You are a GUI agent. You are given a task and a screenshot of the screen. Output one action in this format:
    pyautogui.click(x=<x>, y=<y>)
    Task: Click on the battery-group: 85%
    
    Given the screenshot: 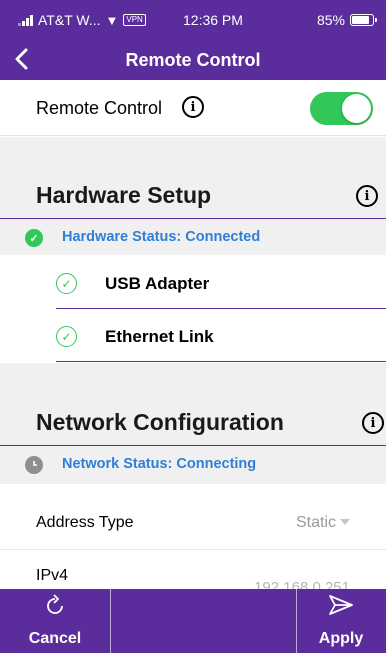 What is the action you would take?
    pyautogui.click(x=346, y=20)
    